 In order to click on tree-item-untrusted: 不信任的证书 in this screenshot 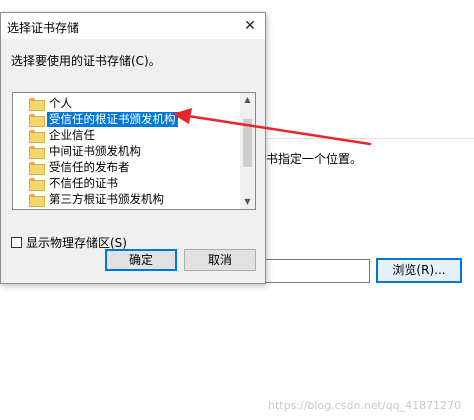, I will do `click(74, 183)`.